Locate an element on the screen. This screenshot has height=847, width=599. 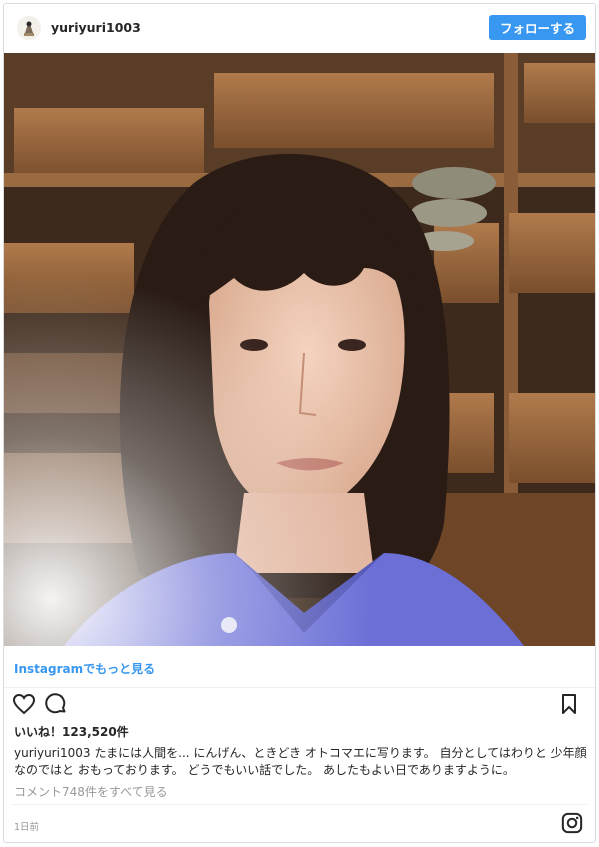
view-all-comments-link: コメント748件をすべて見る is located at coordinates (91, 791).